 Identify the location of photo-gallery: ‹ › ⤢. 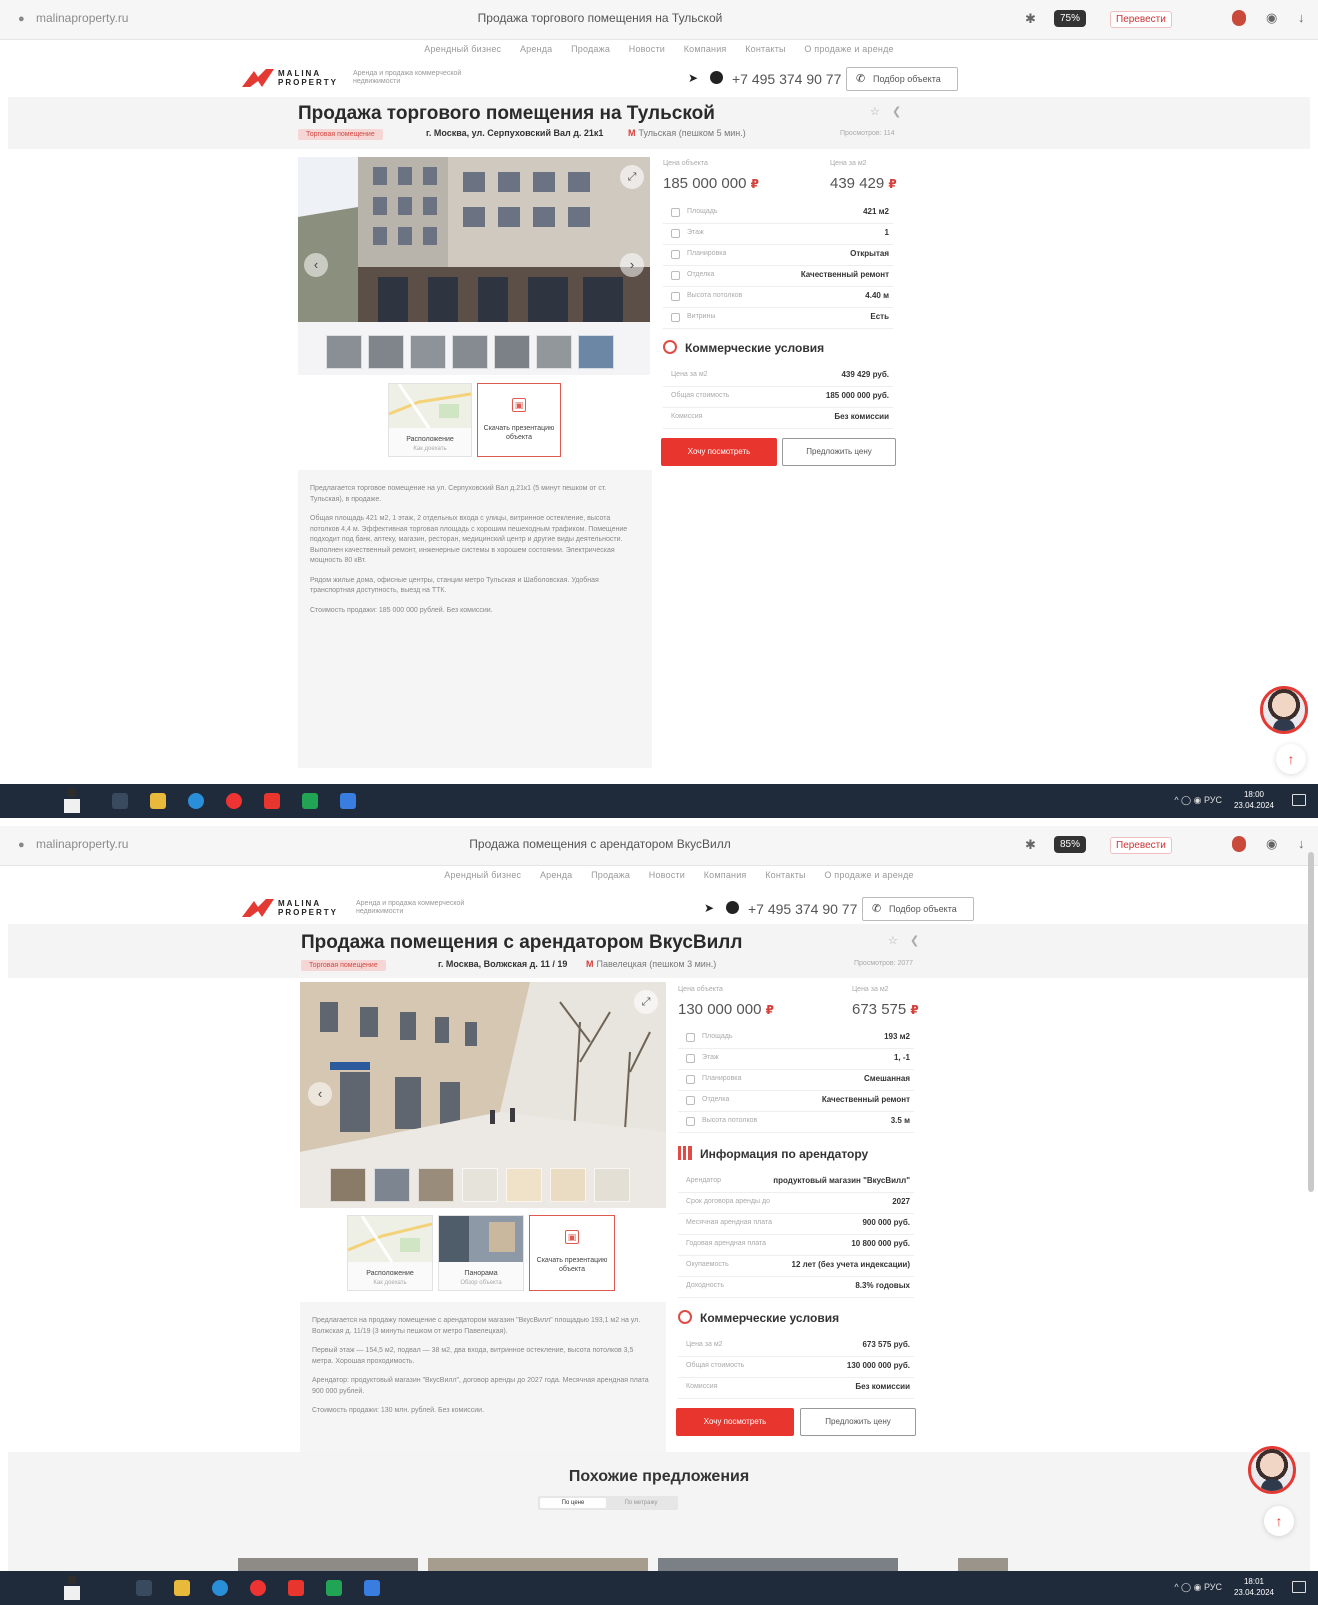
(474, 266).